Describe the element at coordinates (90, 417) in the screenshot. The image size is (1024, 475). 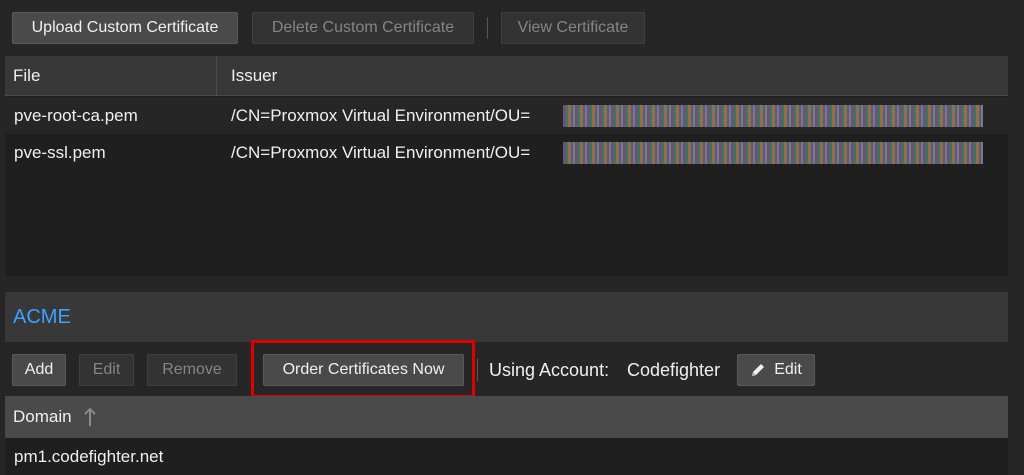
I see `arrow-up-icon` at that location.